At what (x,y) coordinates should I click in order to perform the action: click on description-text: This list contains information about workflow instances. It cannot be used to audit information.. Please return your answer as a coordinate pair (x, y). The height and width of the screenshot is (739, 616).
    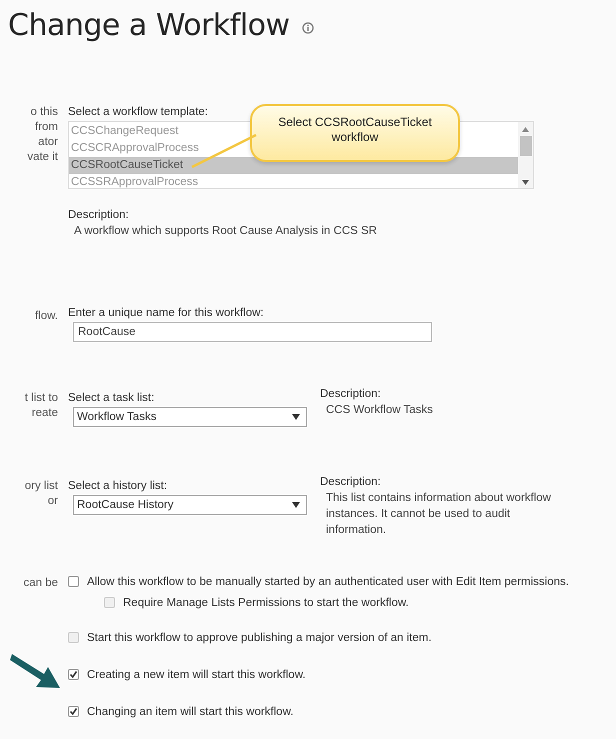
    Looking at the image, I should click on (438, 514).